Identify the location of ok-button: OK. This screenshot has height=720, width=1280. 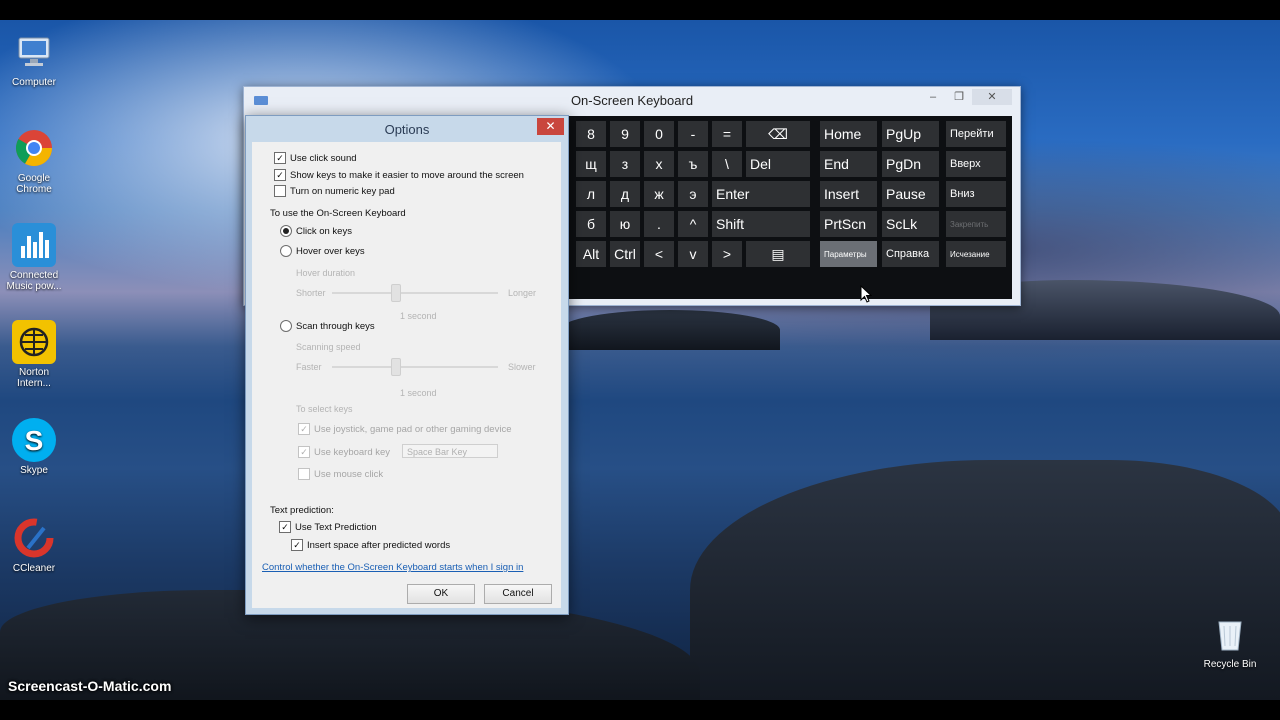
(441, 594).